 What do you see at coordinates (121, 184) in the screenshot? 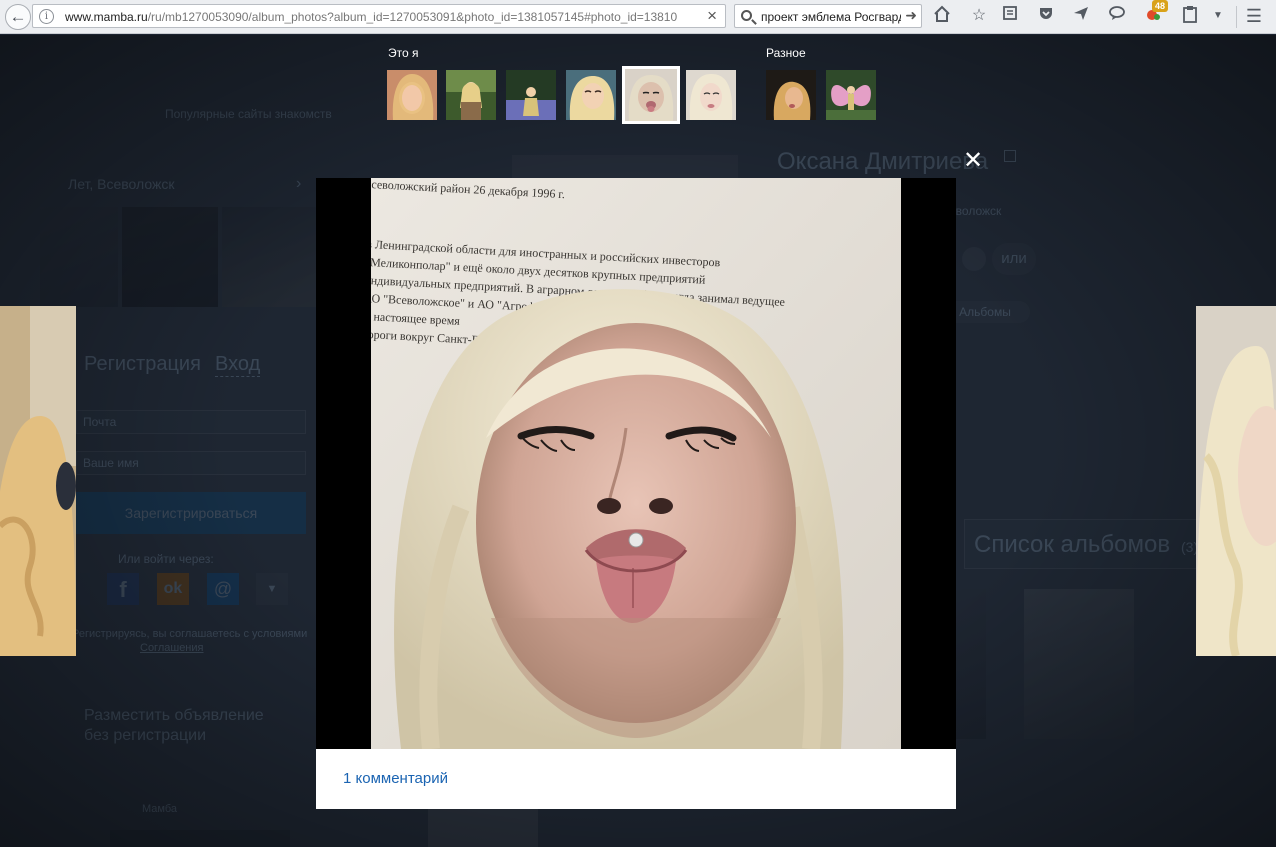
I see `bg-city-text: Лет, Всеволожск` at bounding box center [121, 184].